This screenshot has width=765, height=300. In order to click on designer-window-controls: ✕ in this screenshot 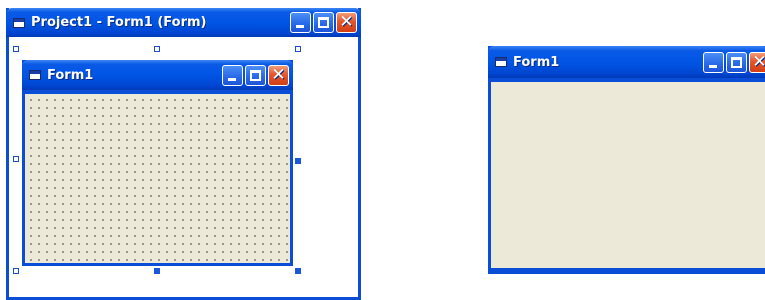, I will do `click(323, 22)`.